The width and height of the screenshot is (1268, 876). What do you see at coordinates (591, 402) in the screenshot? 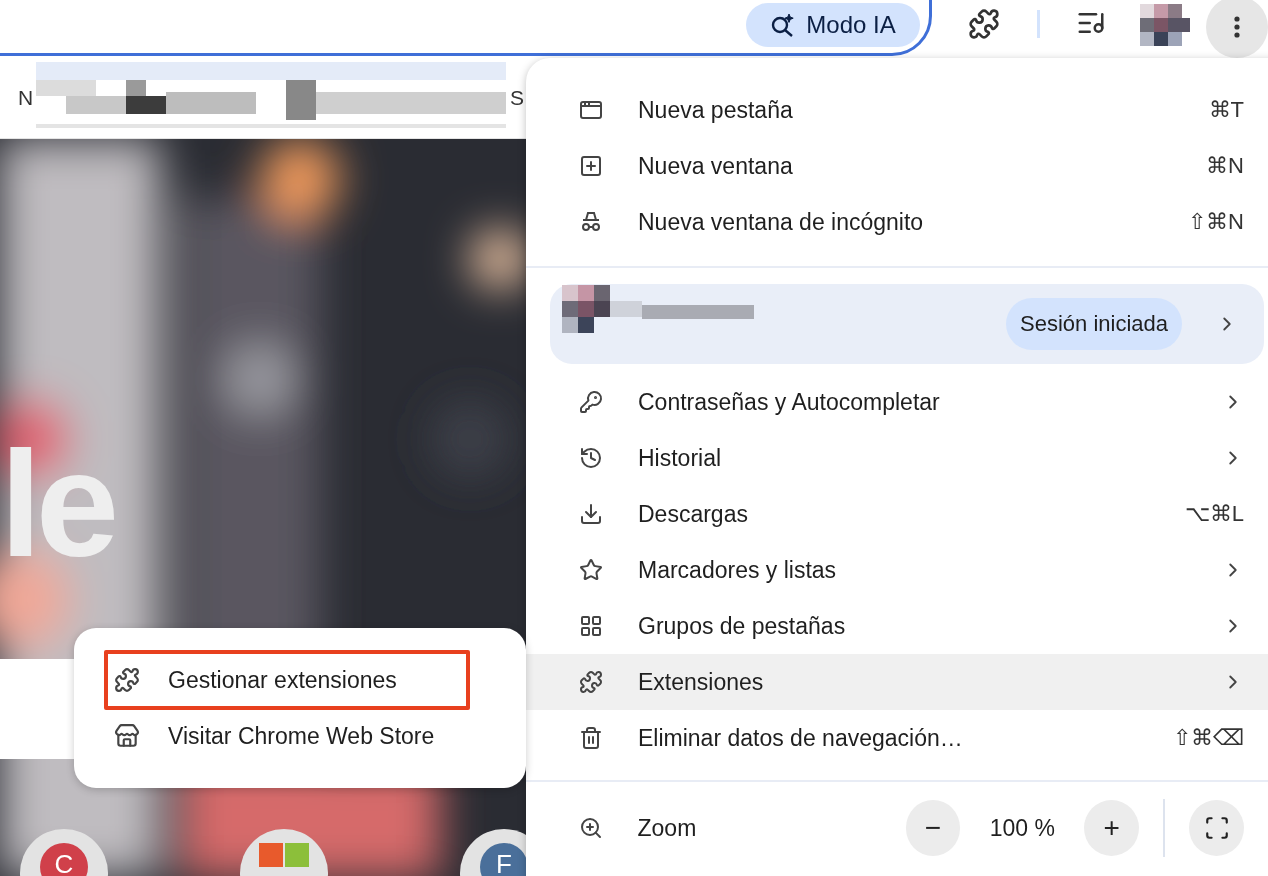
I see `key-icon` at bounding box center [591, 402].